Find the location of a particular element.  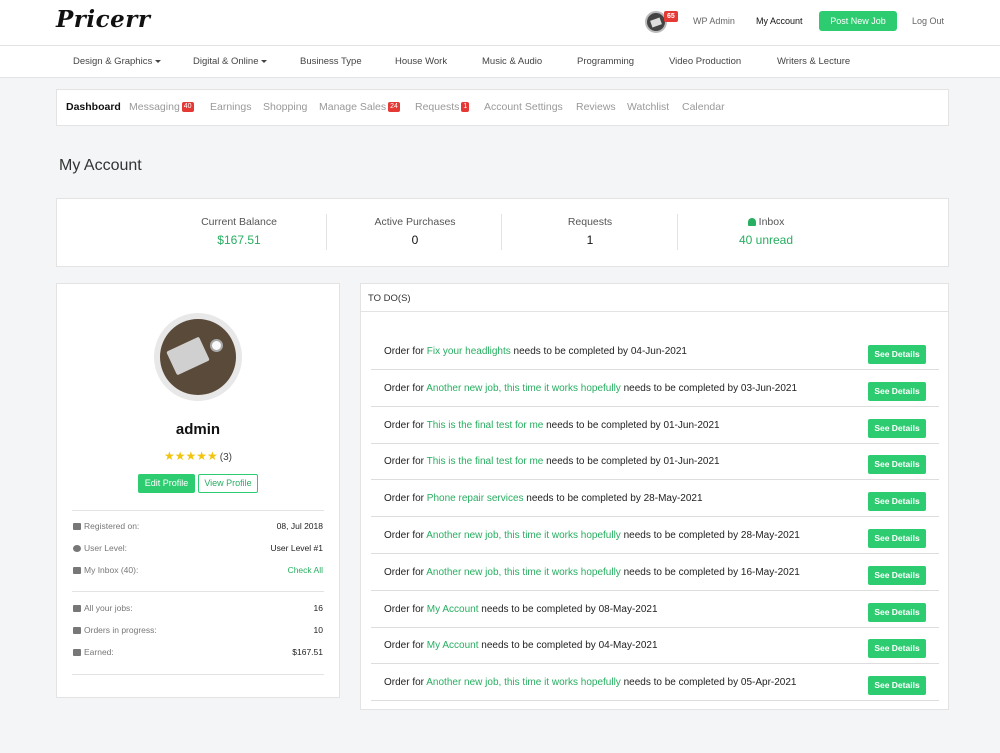

tab-shopping: Shopping is located at coordinates (285, 107).